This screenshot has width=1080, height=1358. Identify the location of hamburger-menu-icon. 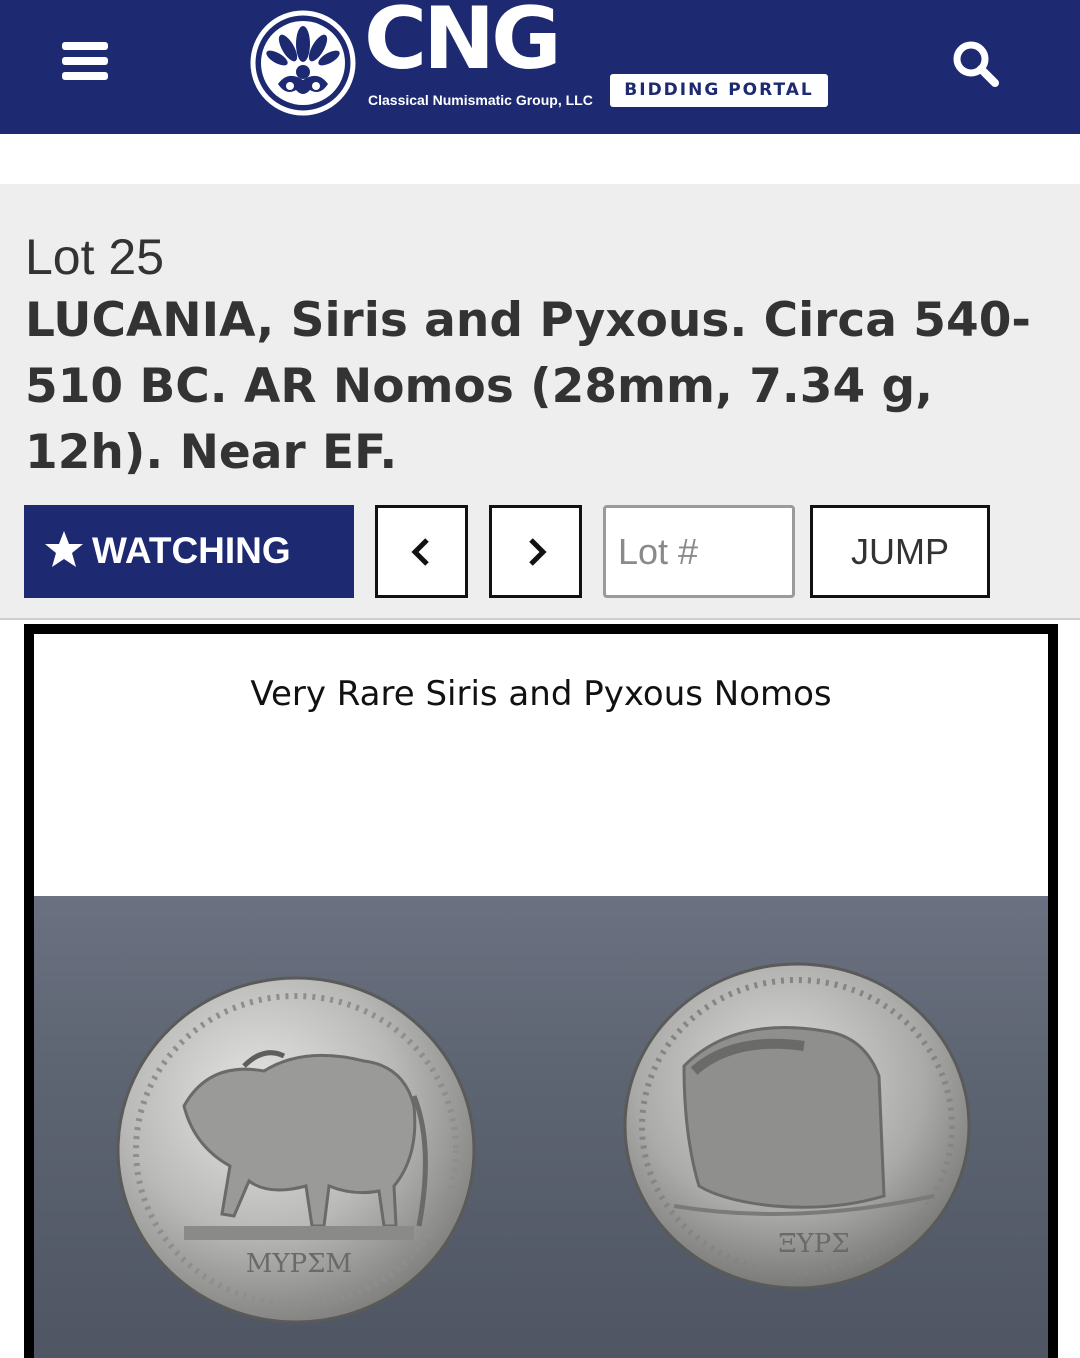
(85, 61).